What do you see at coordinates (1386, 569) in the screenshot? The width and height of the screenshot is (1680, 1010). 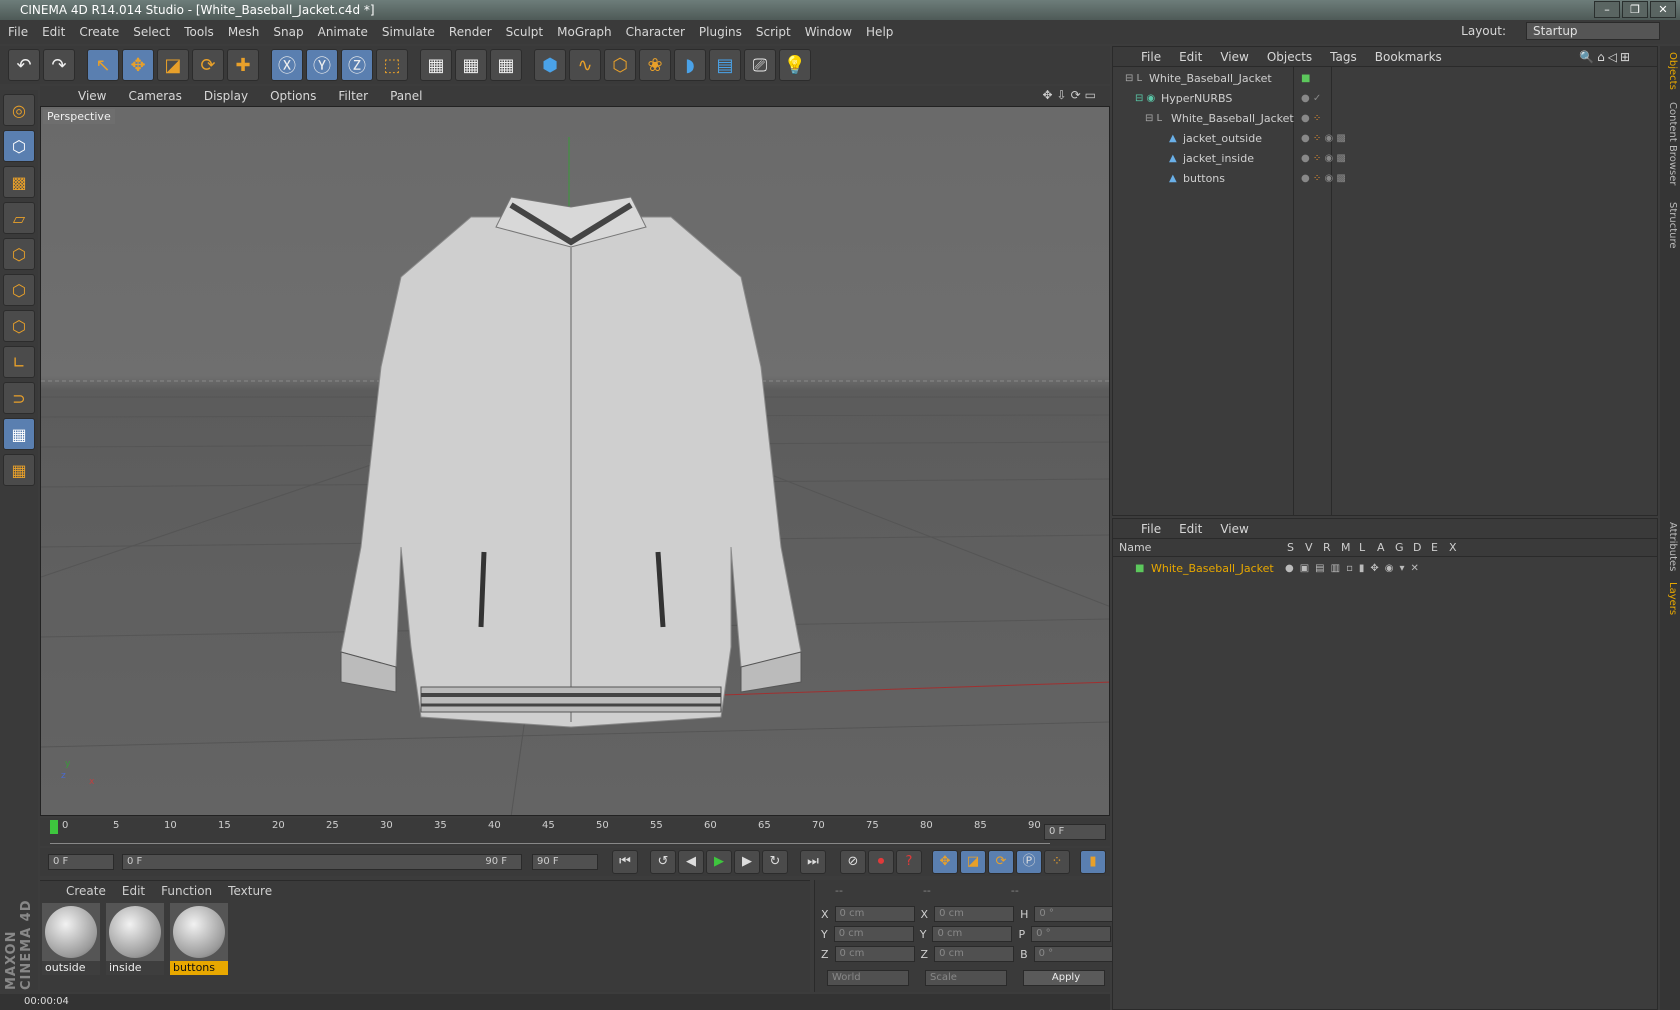 I see `layer-row: ■ White_Baseball_Jacket ●▣▤▥▫▮✥◉▾✕` at bounding box center [1386, 569].